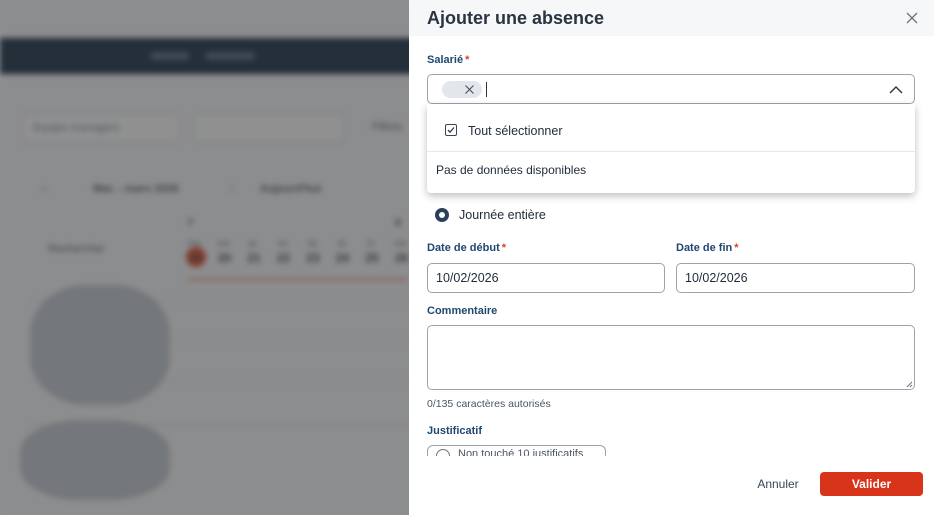  What do you see at coordinates (707, 248) in the screenshot?
I see `end-date-label: Date de fin *` at bounding box center [707, 248].